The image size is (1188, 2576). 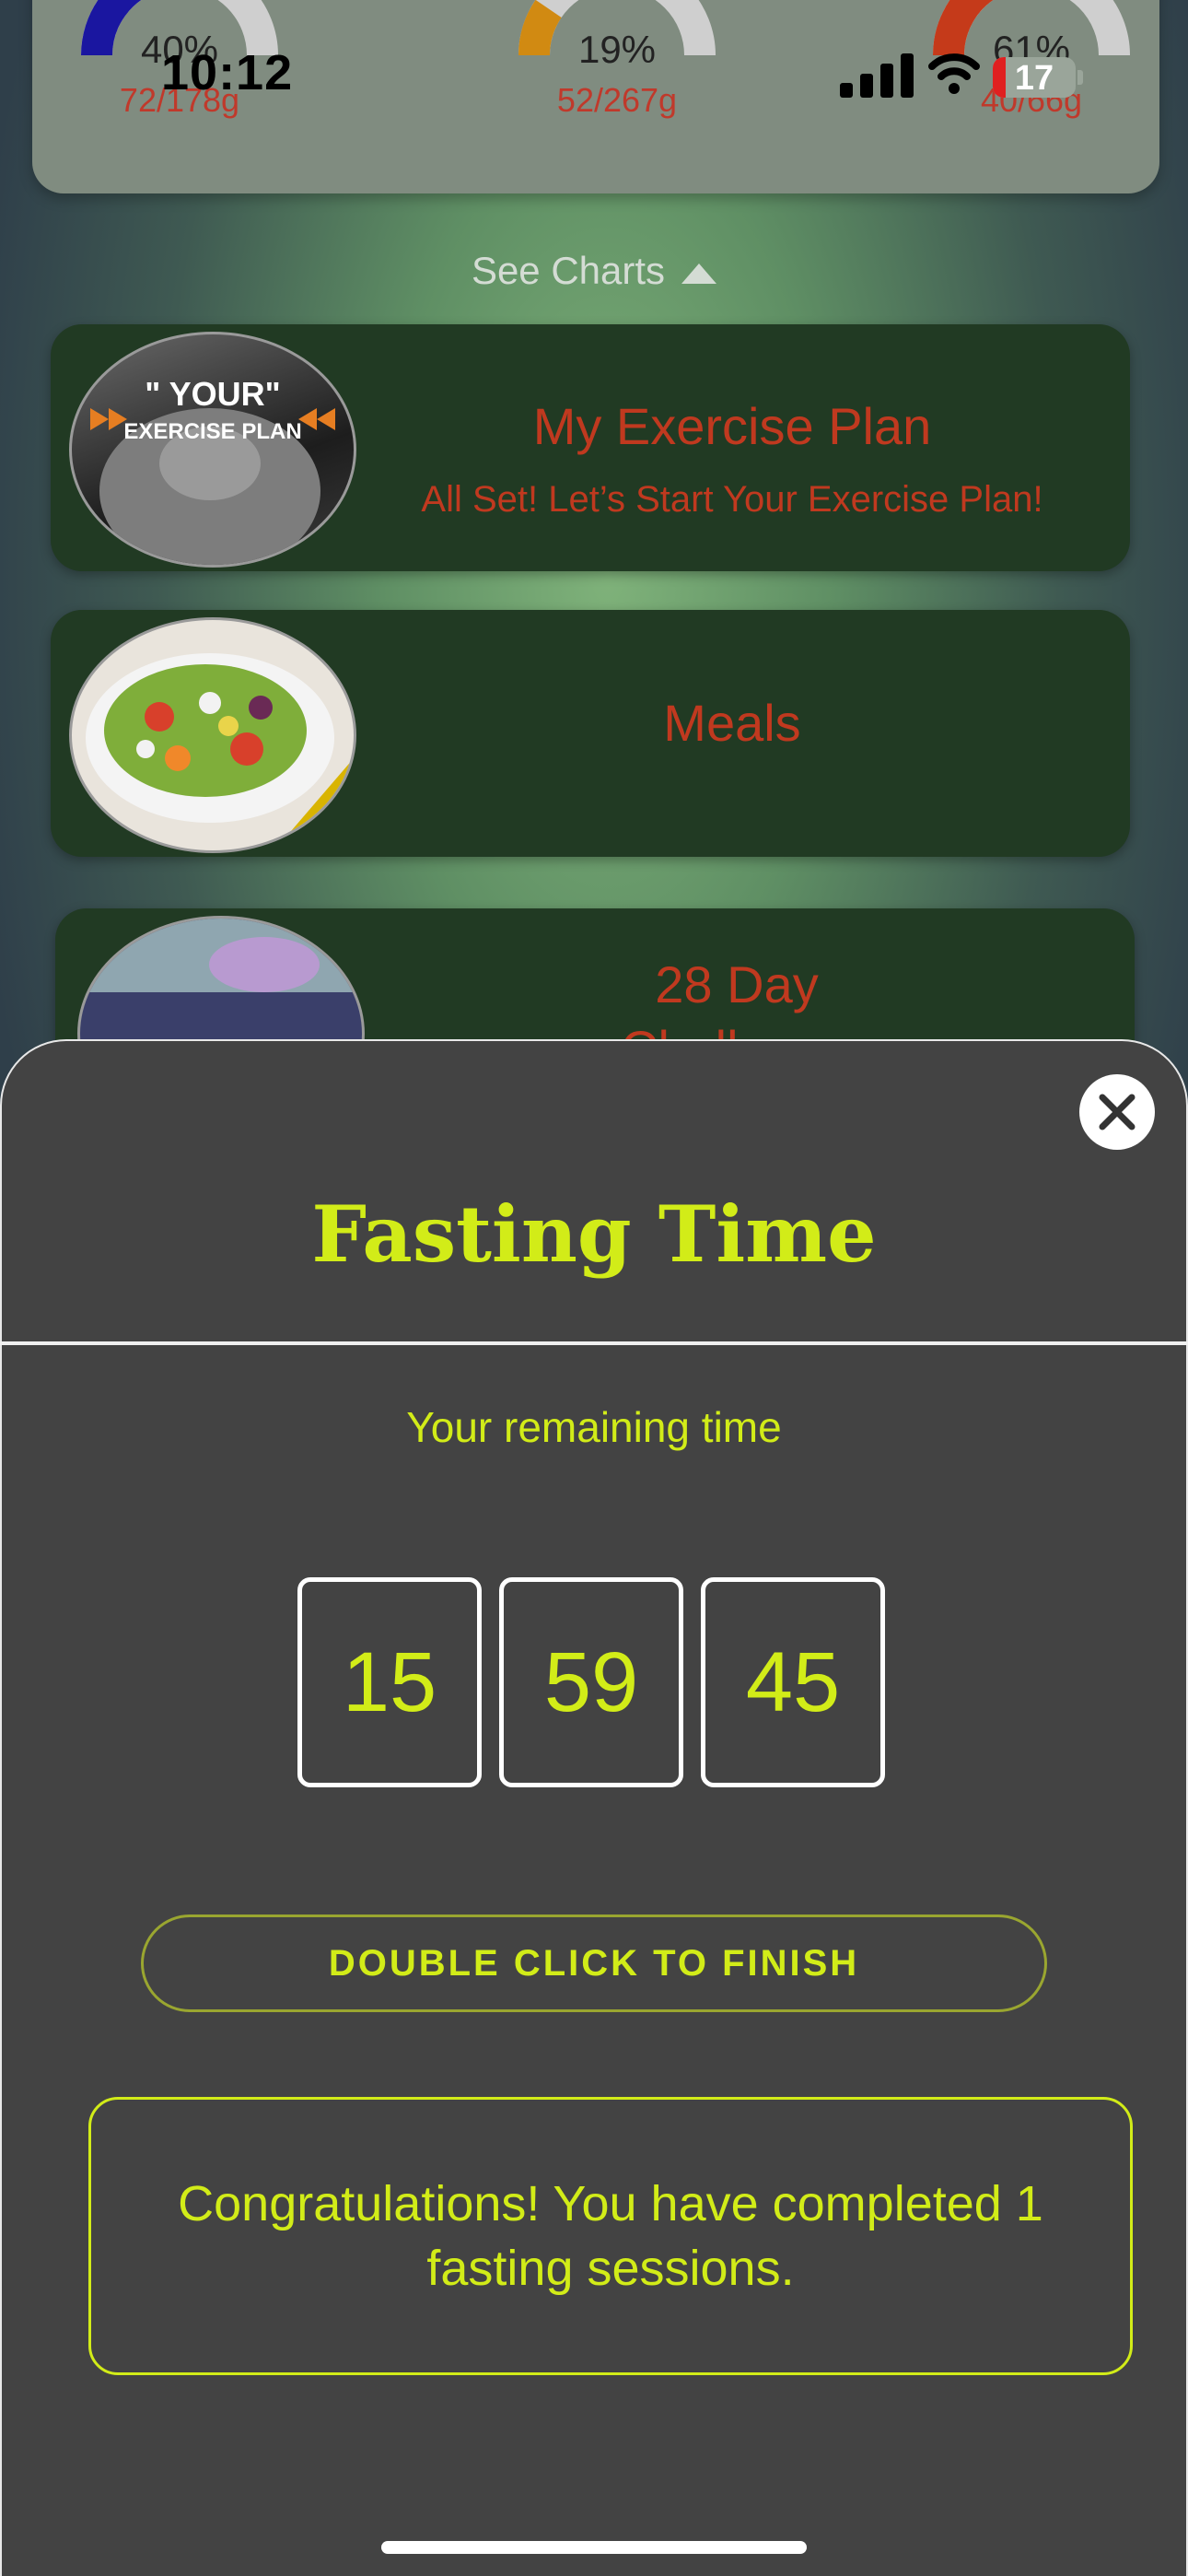 I want to click on meals-image, so click(x=212, y=735).